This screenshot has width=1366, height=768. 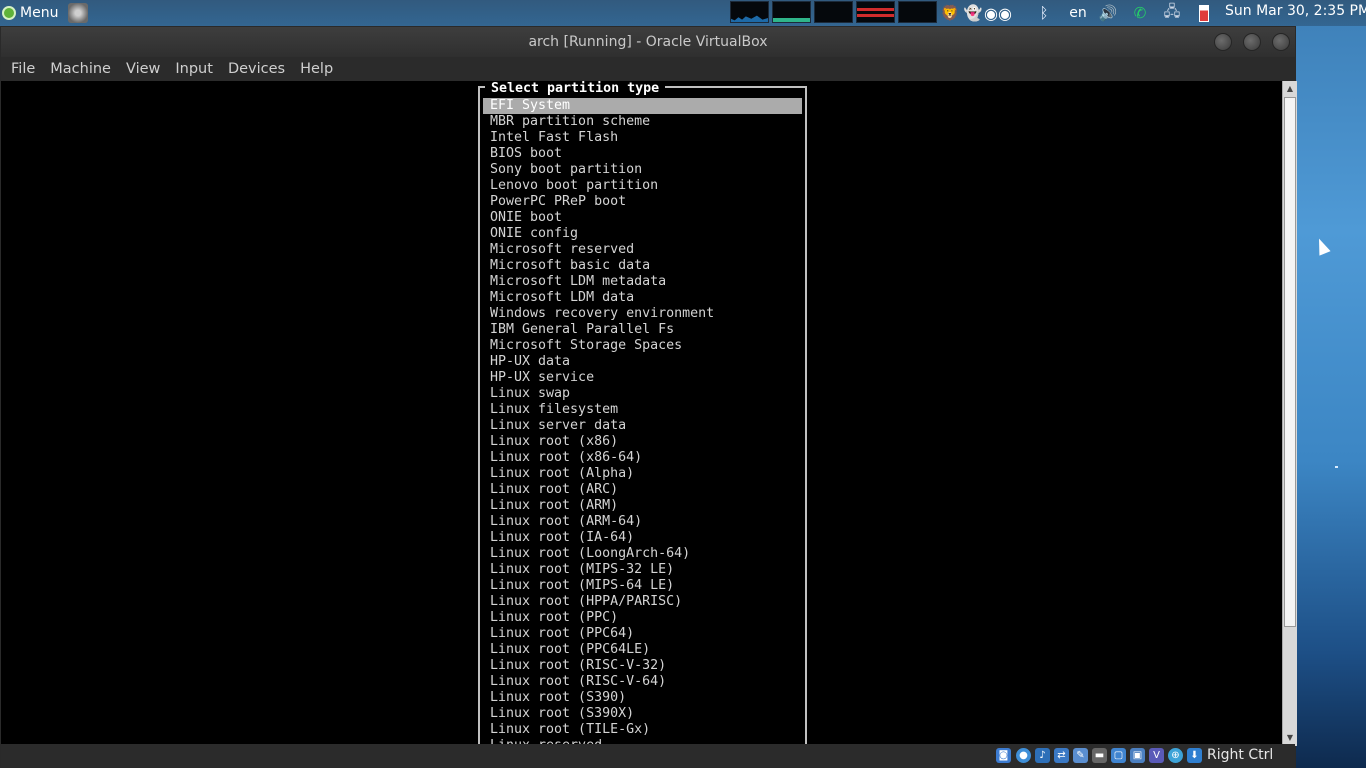 What do you see at coordinates (642, 394) in the screenshot?
I see `partition-type-item: Linux swap` at bounding box center [642, 394].